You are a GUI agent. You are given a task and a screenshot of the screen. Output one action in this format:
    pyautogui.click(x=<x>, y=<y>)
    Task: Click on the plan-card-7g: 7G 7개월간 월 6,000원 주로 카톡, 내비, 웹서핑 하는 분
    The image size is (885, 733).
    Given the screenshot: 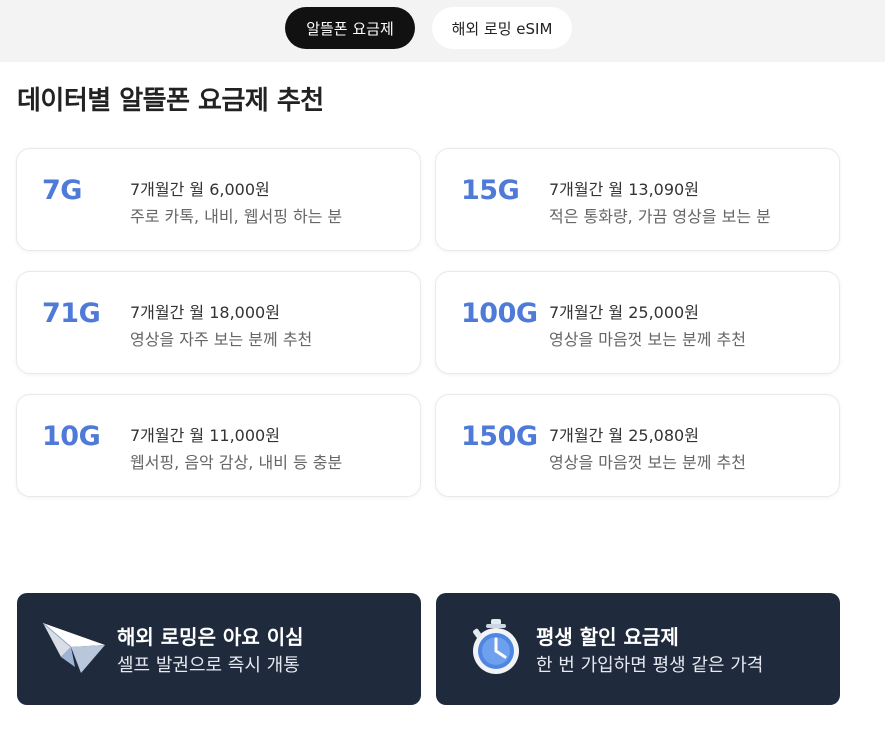 What is the action you would take?
    pyautogui.click(x=218, y=199)
    